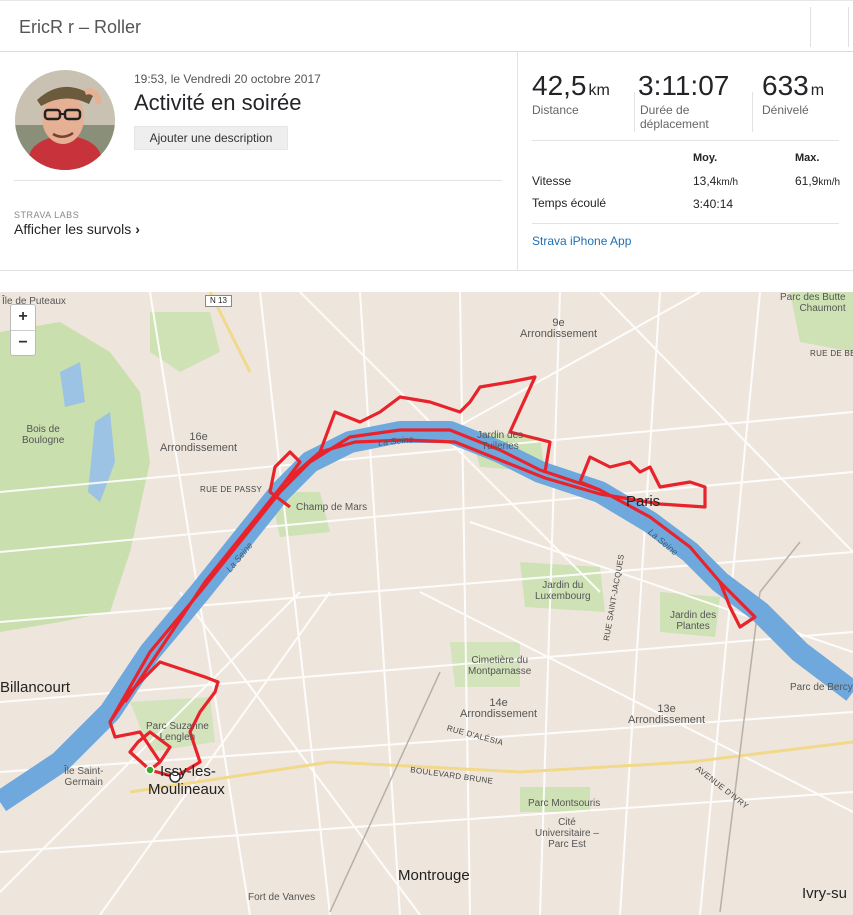 This screenshot has height=915, width=853. I want to click on map-label: Parc des Butte Chaumont, so click(813, 303).